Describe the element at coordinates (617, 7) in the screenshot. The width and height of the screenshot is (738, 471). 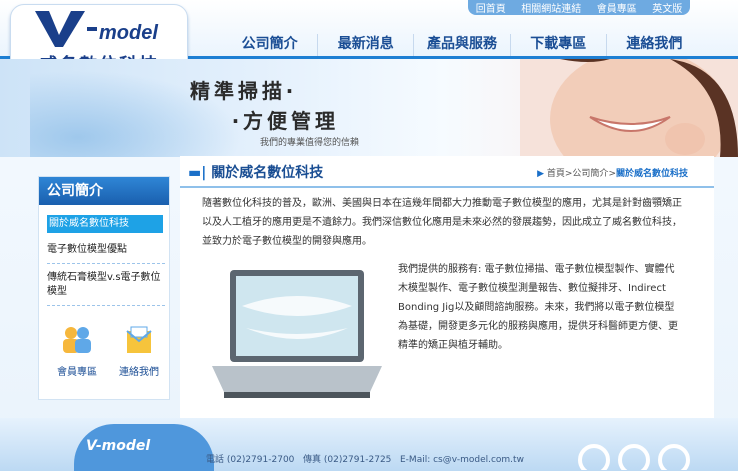
I see `utility-link-members: 會員專區` at that location.